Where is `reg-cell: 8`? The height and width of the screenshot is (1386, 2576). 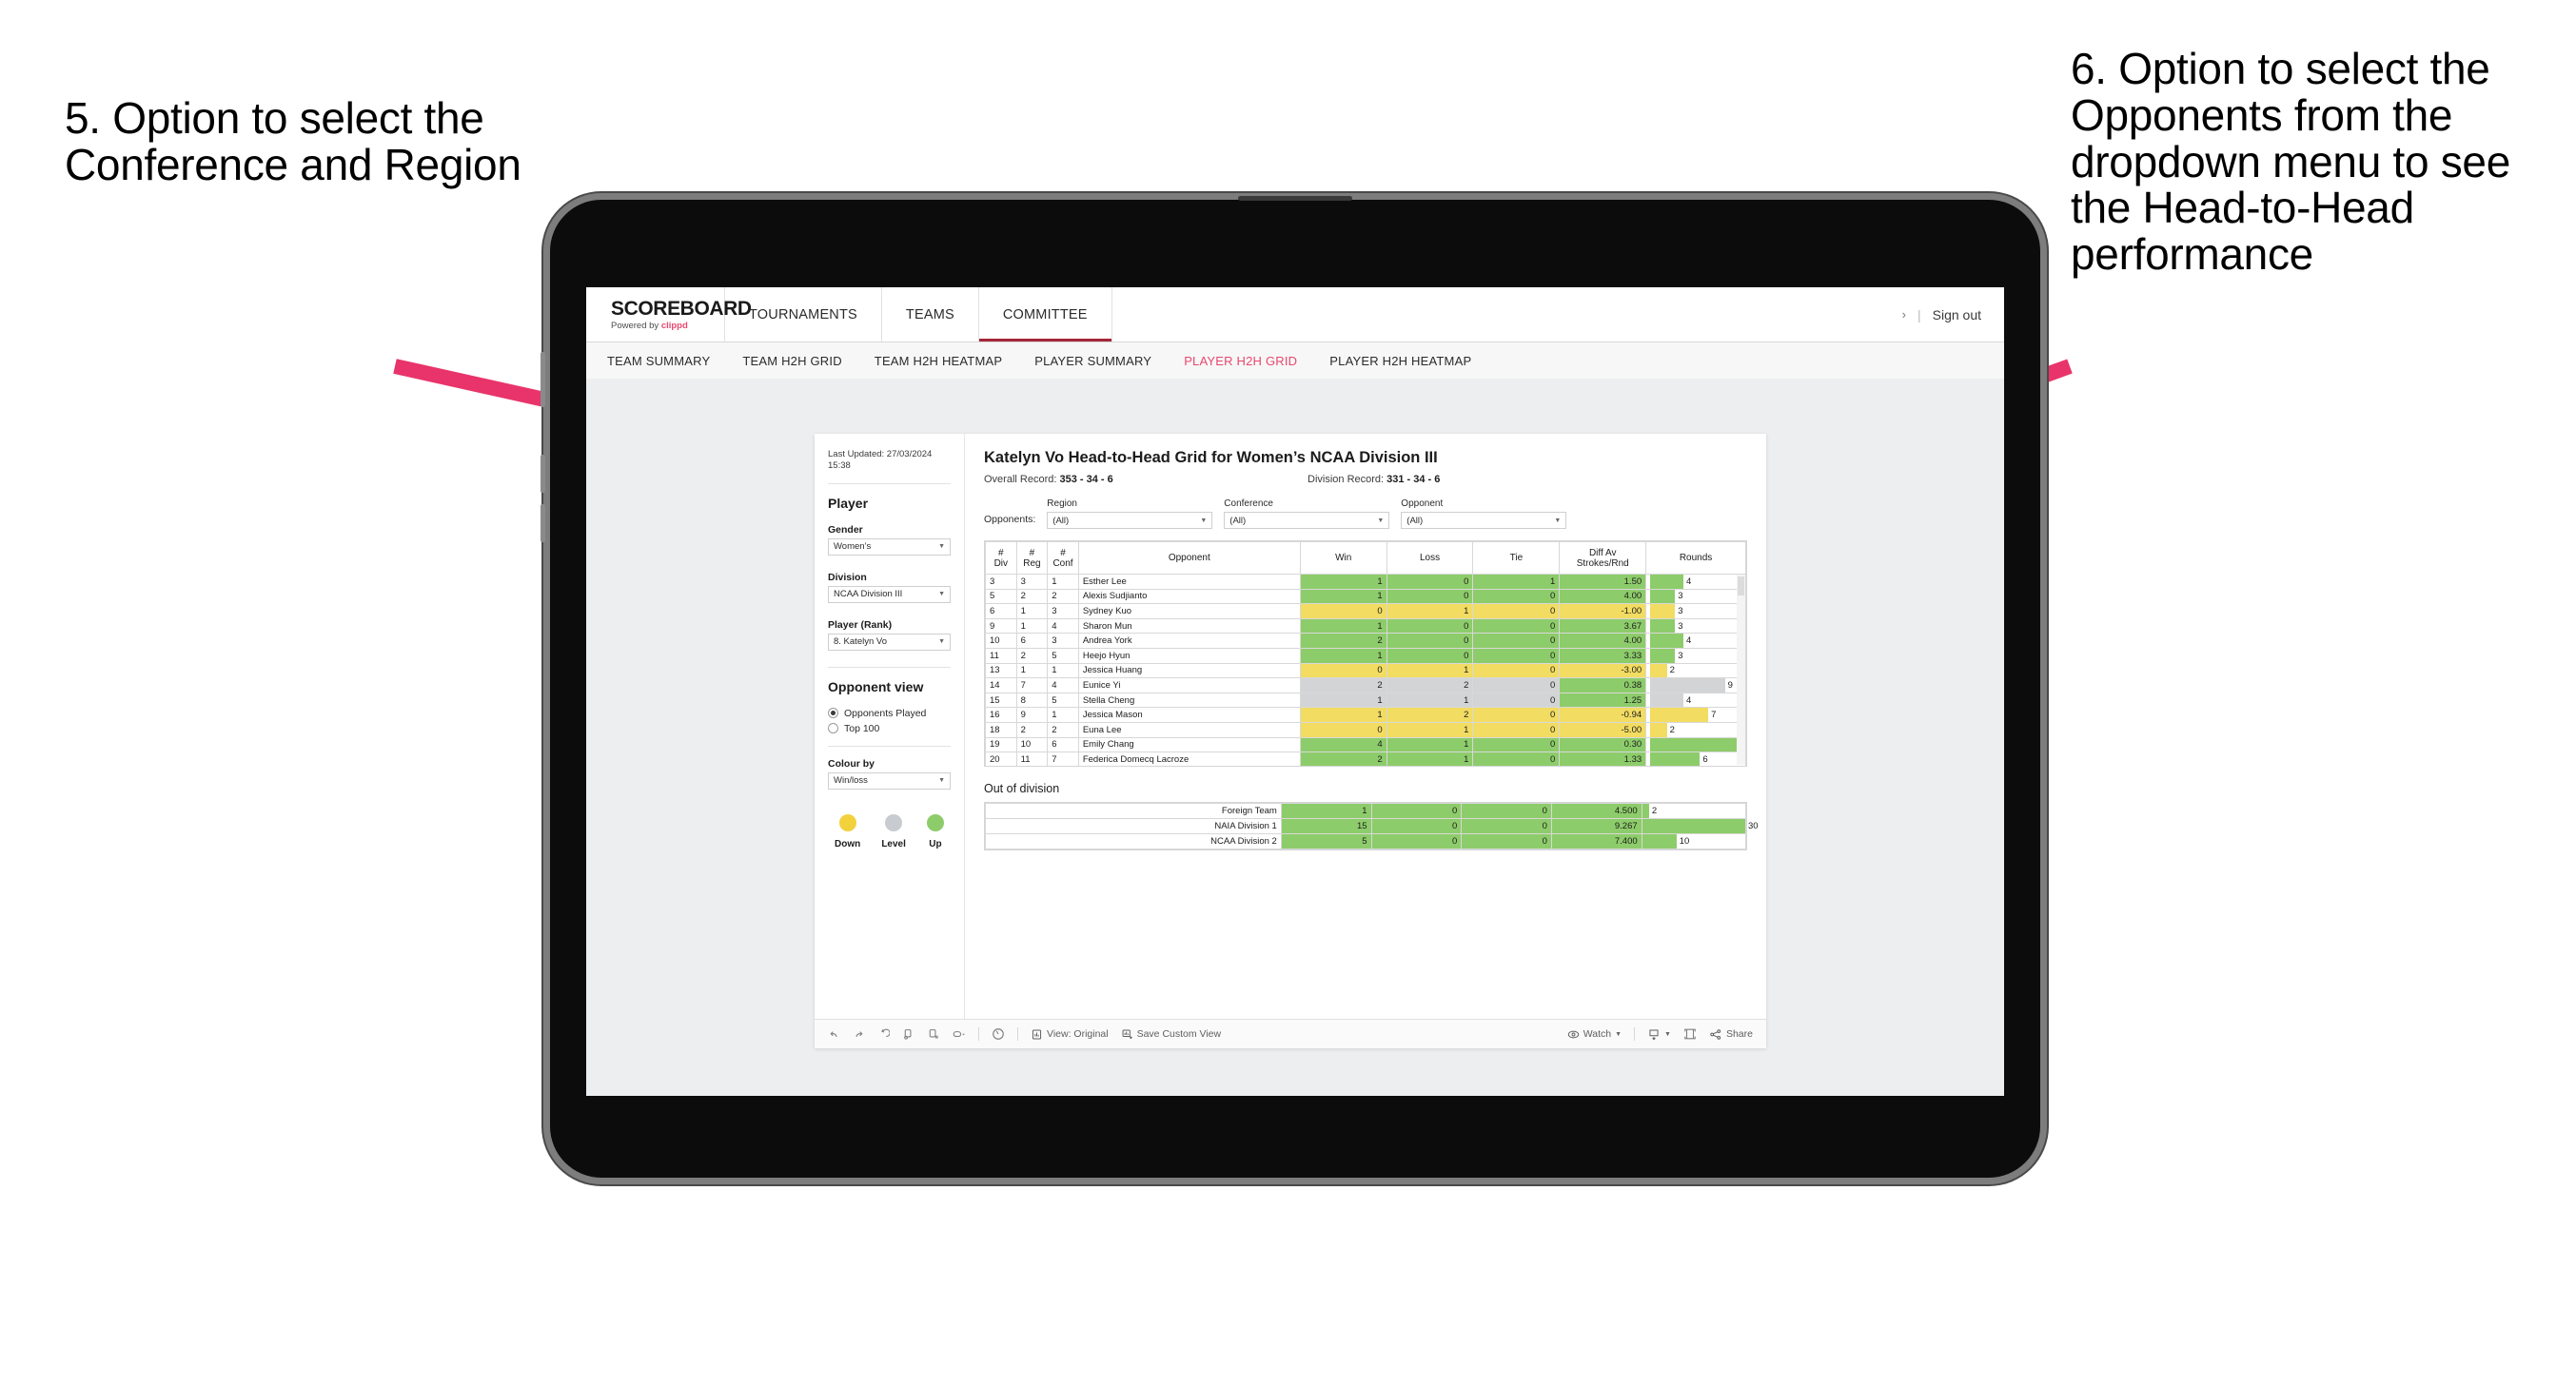 reg-cell: 8 is located at coordinates (1032, 700).